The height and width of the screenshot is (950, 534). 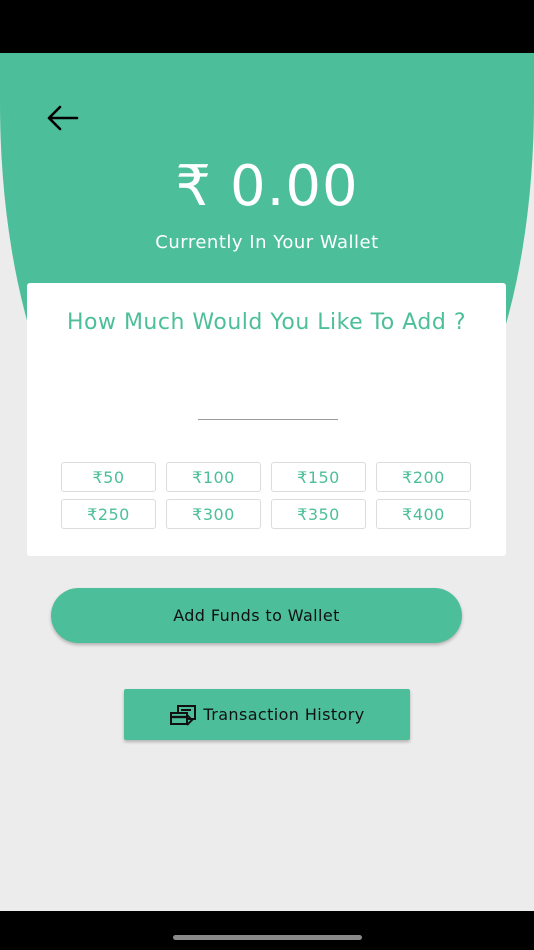 What do you see at coordinates (267, 930) in the screenshot?
I see `system-nav-bar` at bounding box center [267, 930].